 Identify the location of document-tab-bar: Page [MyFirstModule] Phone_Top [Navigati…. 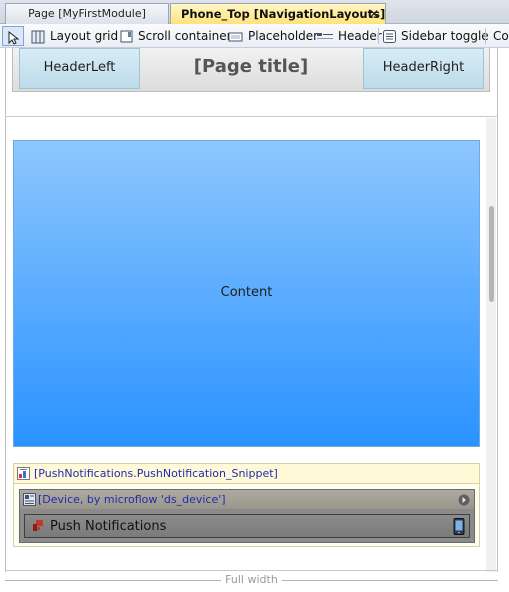
(254, 12).